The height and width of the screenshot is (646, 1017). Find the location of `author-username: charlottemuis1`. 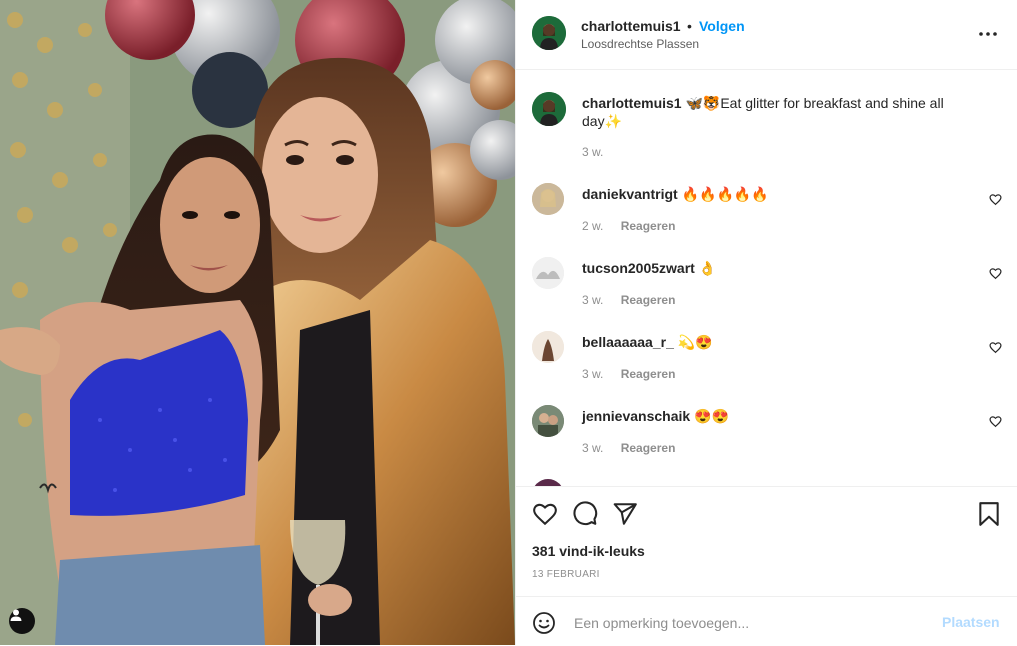

author-username: charlottemuis1 is located at coordinates (631, 26).